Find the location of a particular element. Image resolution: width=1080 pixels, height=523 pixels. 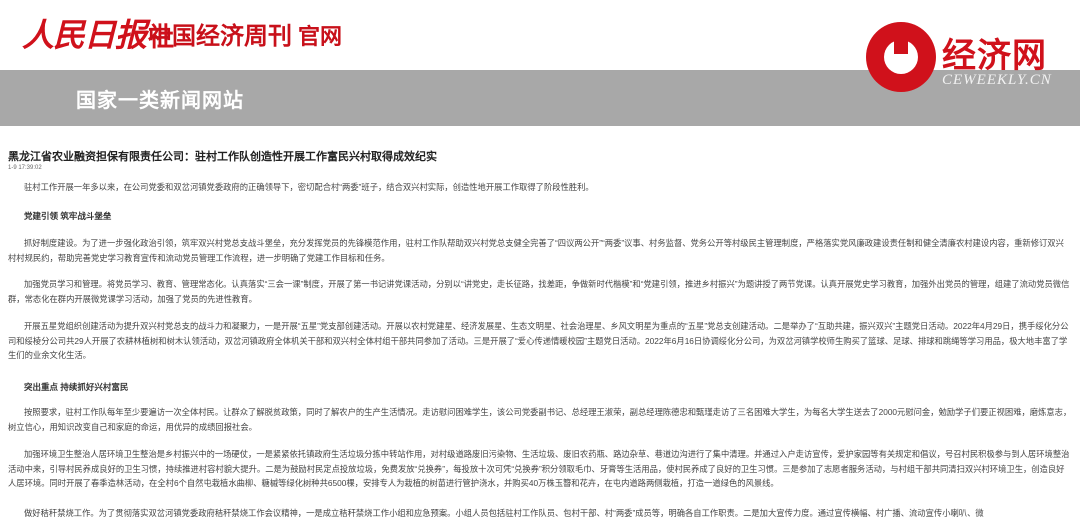

jjw-logo: 经济网 CEWEEKLY.CN is located at coordinates (971, 62).